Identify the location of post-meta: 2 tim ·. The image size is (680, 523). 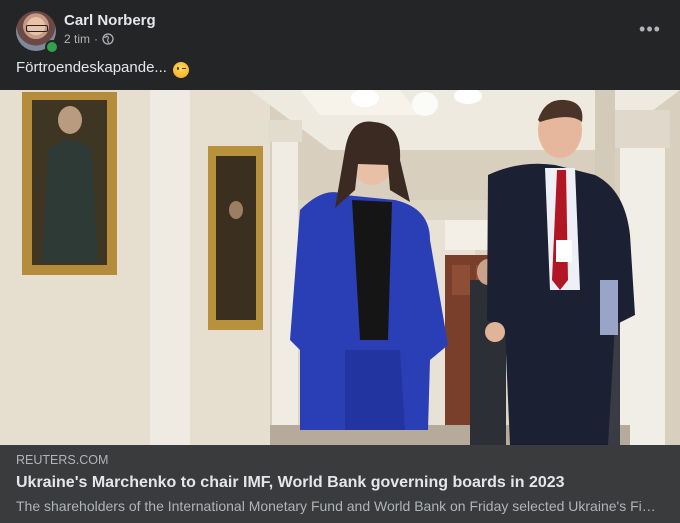
(89, 39).